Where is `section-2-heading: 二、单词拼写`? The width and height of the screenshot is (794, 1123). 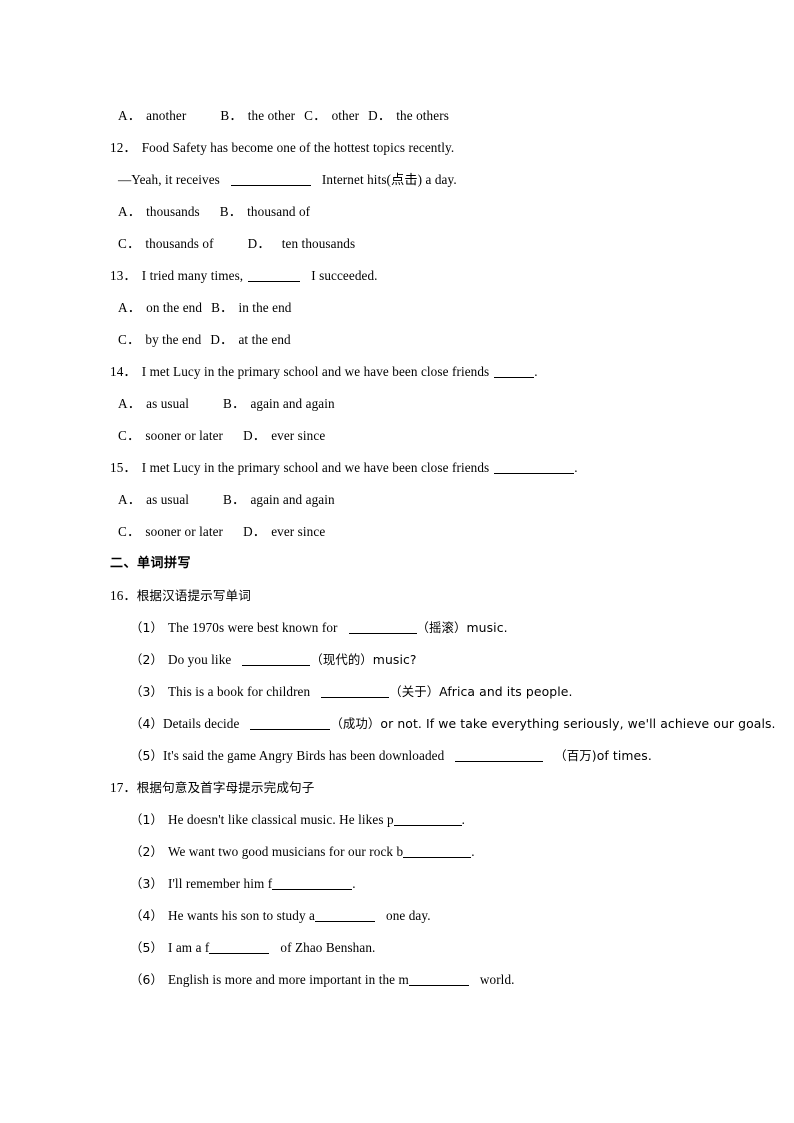
section-2-heading: 二、单词拼写 is located at coordinates (151, 563).